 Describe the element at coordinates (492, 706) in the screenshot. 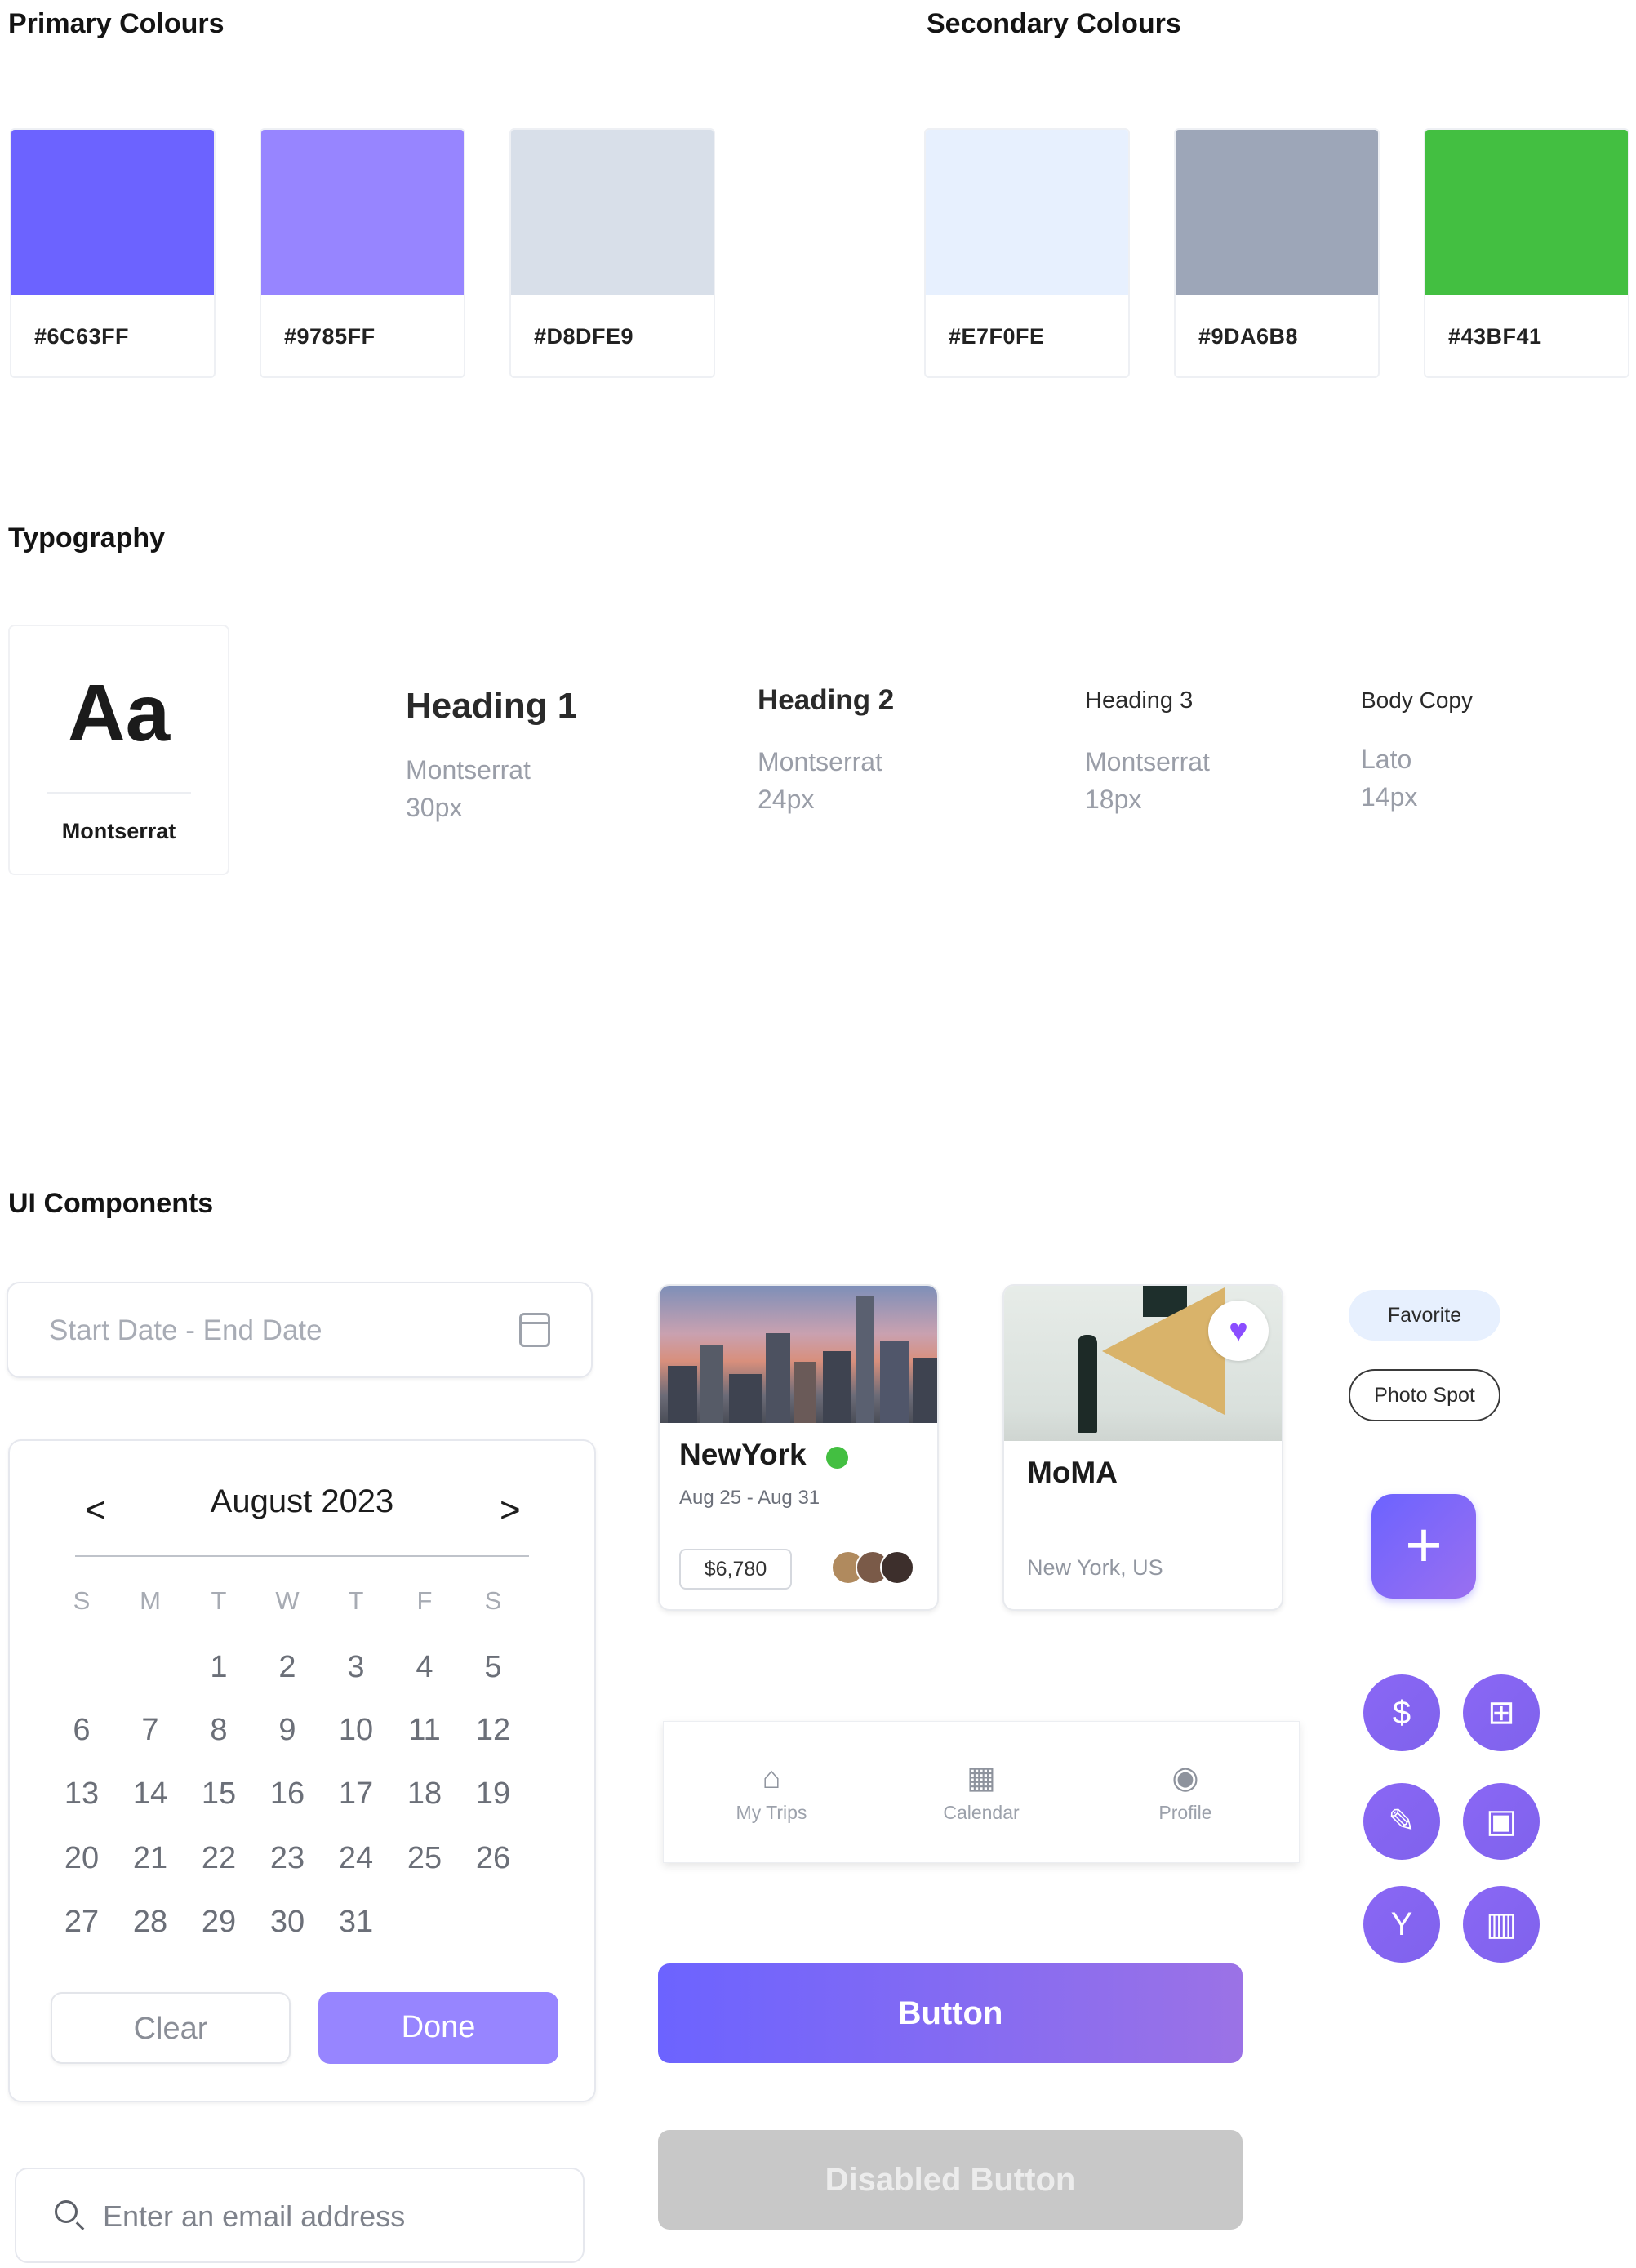

I see `heading-1-sample: Heading 1` at that location.